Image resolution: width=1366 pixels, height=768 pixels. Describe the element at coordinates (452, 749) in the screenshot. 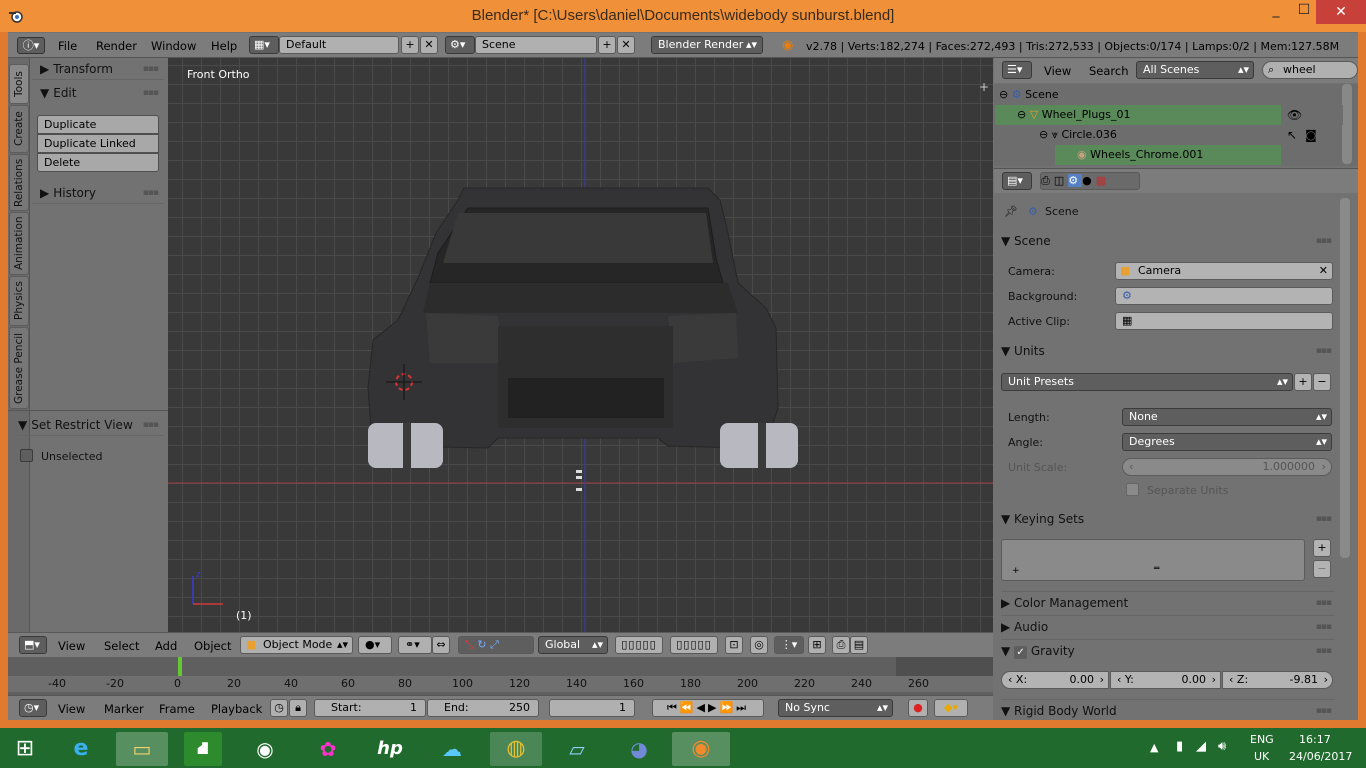

I see `cloud-app-icon: ☁` at that location.